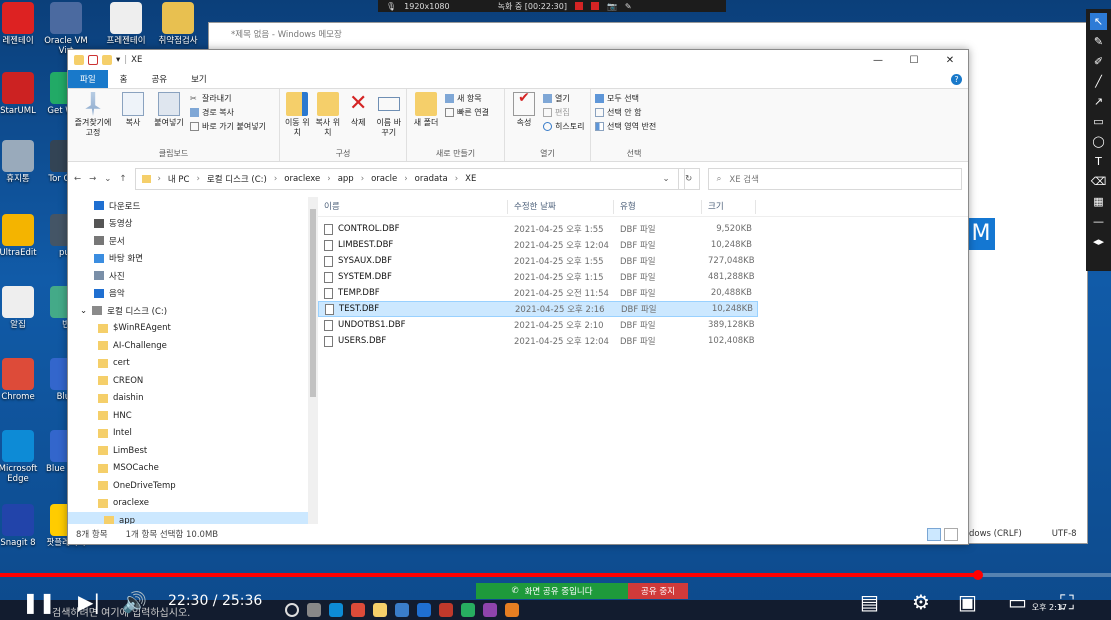 This screenshot has height=620, width=1111. What do you see at coordinates (39, 602) in the screenshot?
I see `pause-icon: ❚❚` at bounding box center [39, 602].